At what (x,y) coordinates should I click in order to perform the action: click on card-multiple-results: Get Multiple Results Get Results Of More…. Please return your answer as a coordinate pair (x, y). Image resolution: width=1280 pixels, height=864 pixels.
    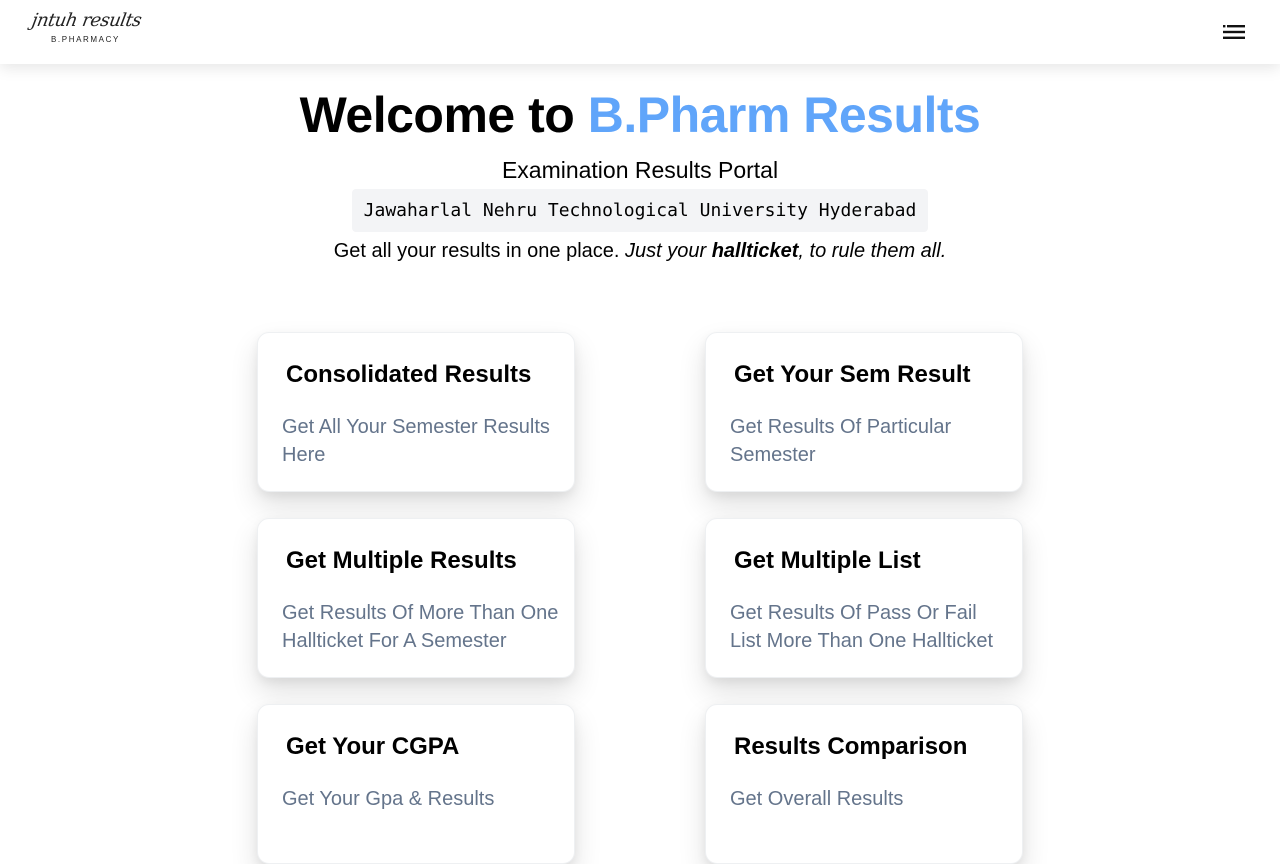
    Looking at the image, I should click on (416, 598).